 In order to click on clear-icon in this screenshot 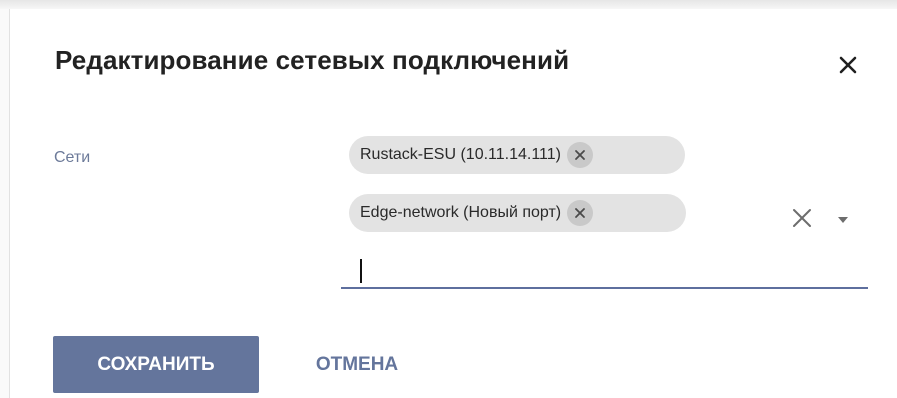, I will do `click(802, 218)`.